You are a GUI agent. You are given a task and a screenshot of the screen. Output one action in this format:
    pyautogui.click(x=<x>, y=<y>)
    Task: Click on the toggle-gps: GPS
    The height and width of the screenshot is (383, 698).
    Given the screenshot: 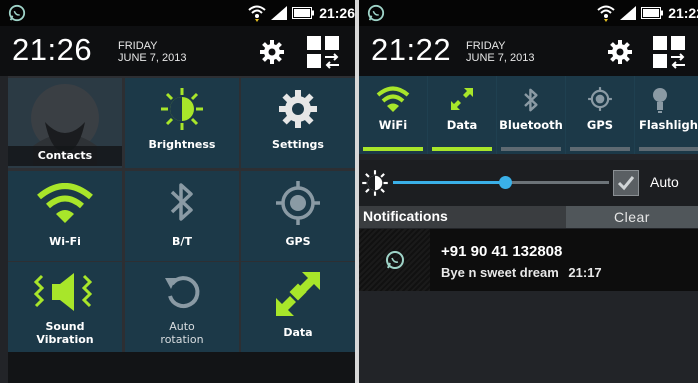 What is the action you would take?
    pyautogui.click(x=600, y=115)
    